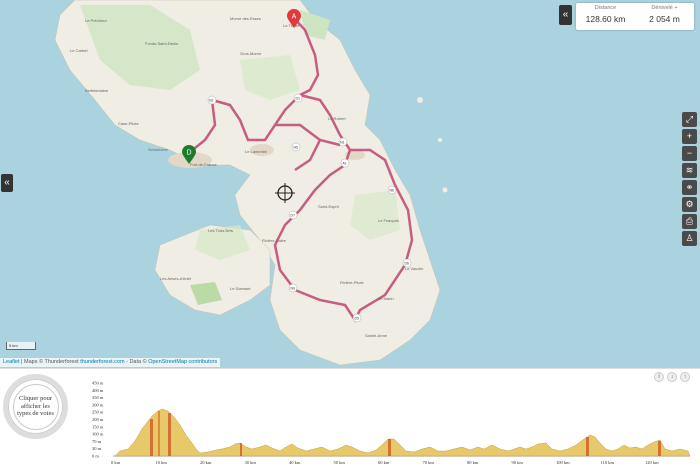  I want to click on x-tick-label: 90 km, so click(518, 462).